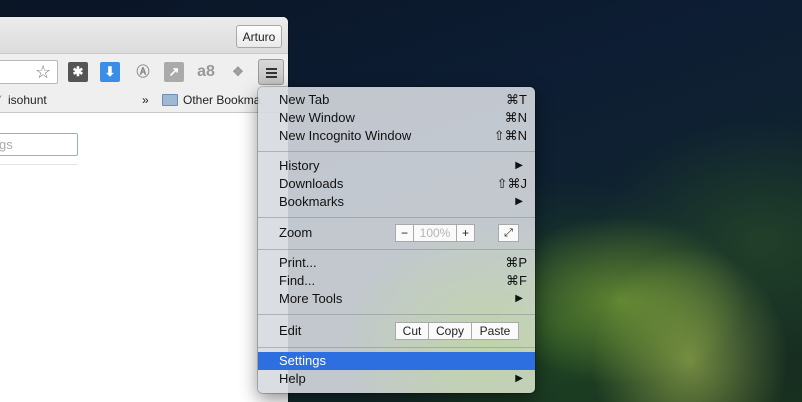  I want to click on toolbar: ☆ ✱ ⬇ Ⓐ ↗ a8 ❖, so click(144, 71).